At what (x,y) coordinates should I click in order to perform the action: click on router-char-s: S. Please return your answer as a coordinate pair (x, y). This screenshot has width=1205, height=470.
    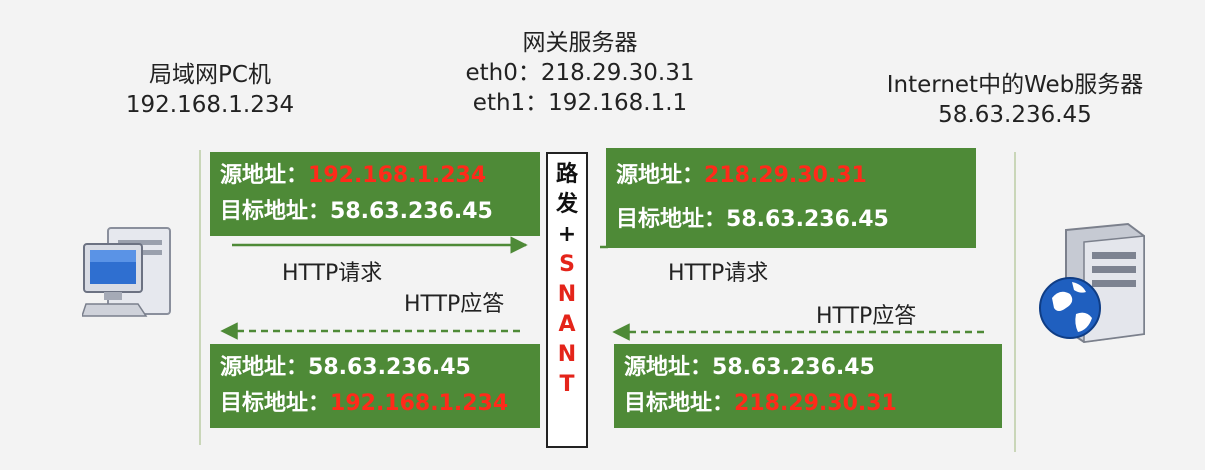
    Looking at the image, I should click on (567, 264).